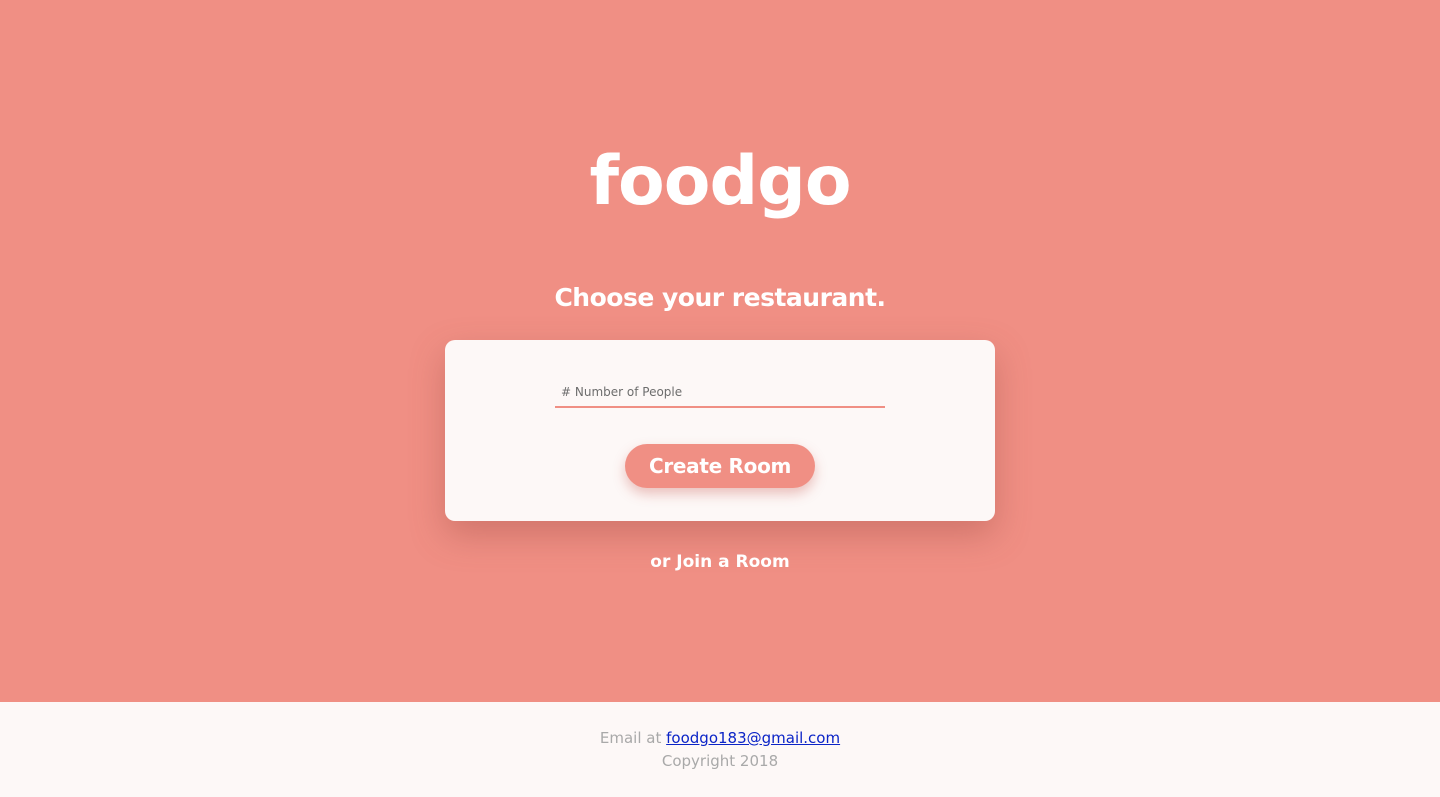  I want to click on email-link: foodgo183@gmail.com, so click(753, 738).